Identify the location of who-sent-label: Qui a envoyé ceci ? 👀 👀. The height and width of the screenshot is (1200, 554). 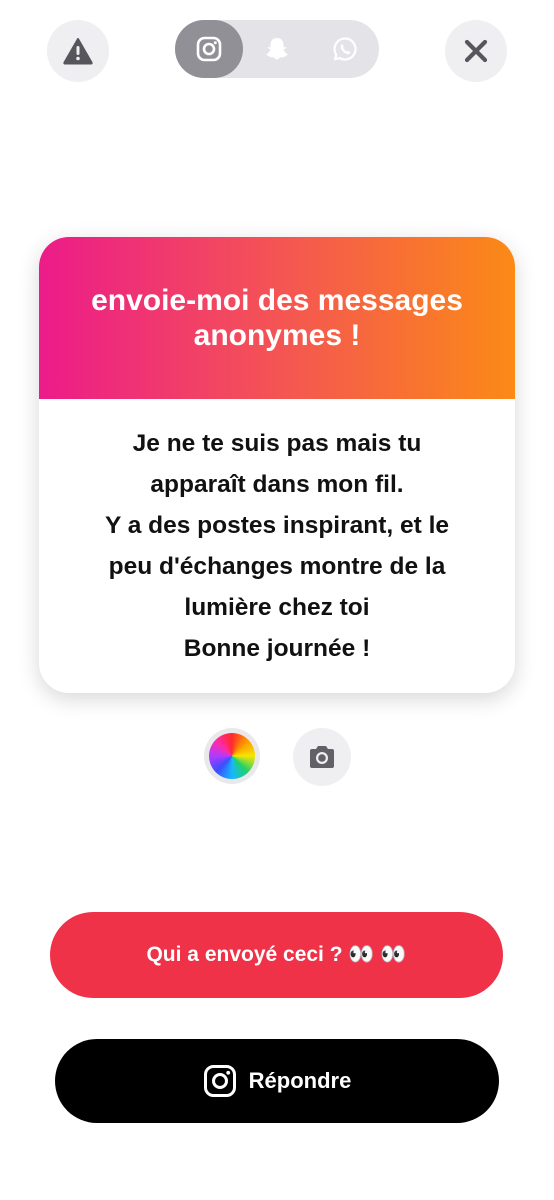
(276, 954).